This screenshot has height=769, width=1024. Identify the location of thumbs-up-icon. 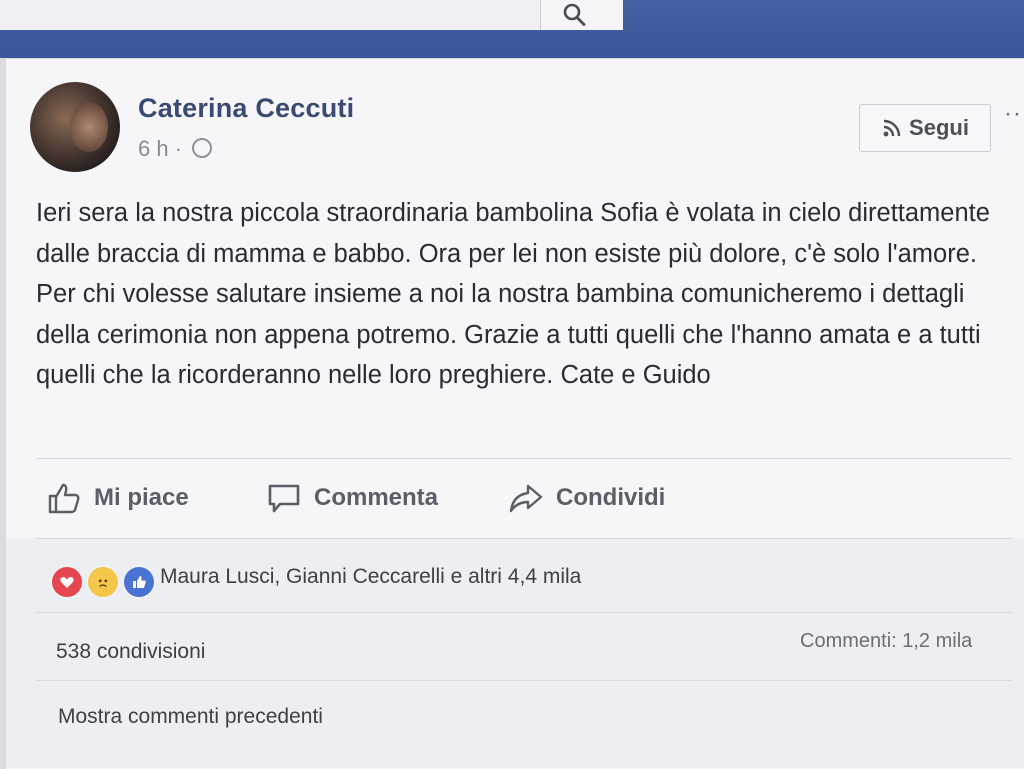
(64, 498).